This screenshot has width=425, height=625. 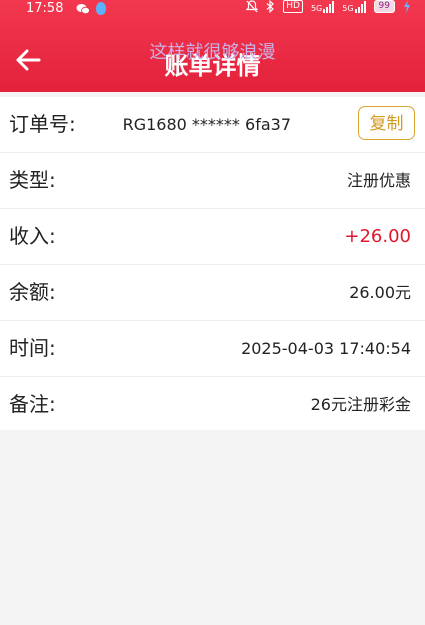 I want to click on detail-row-balance: 余额: 26.00元, so click(x=212, y=293).